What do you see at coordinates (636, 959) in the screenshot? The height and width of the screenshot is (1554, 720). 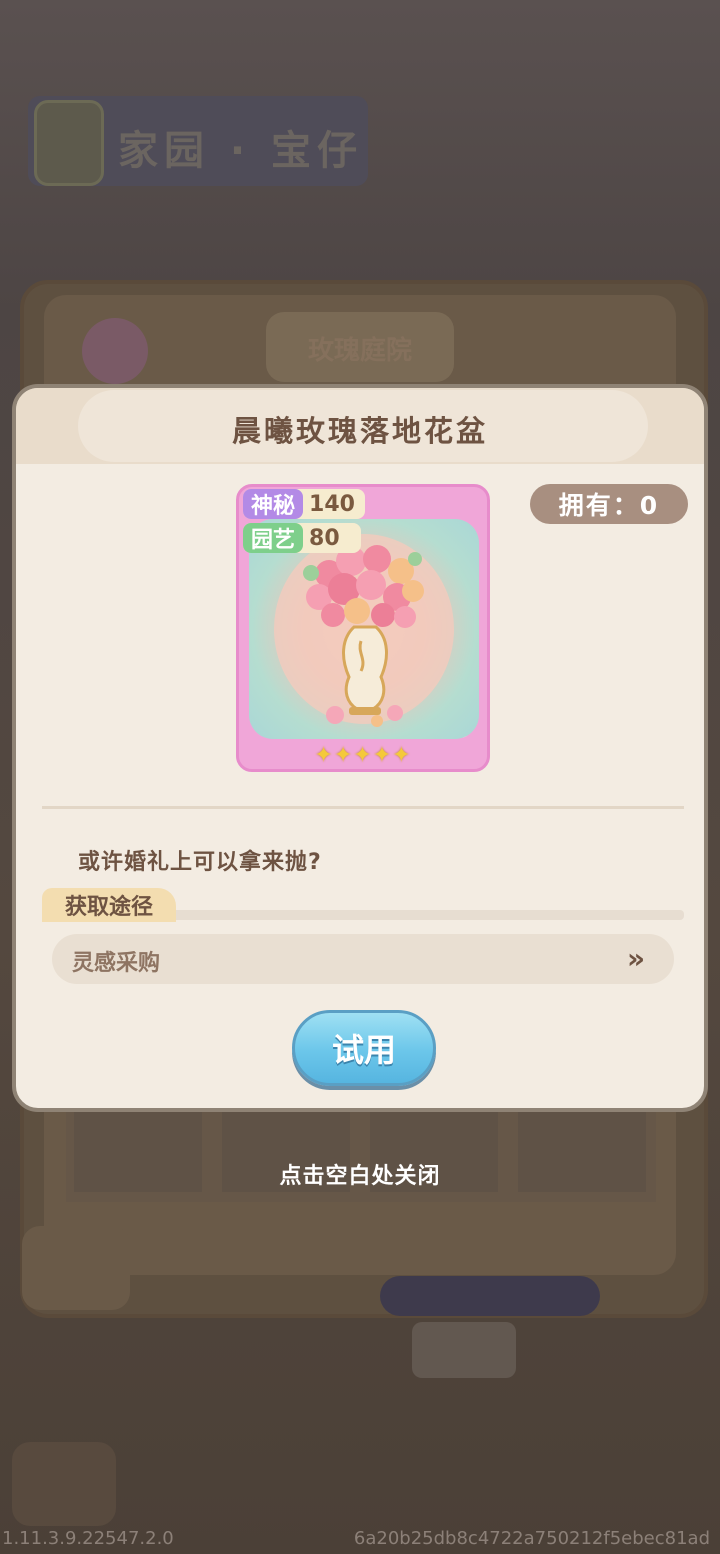 I see `double-chevron-right-icon: »` at bounding box center [636, 959].